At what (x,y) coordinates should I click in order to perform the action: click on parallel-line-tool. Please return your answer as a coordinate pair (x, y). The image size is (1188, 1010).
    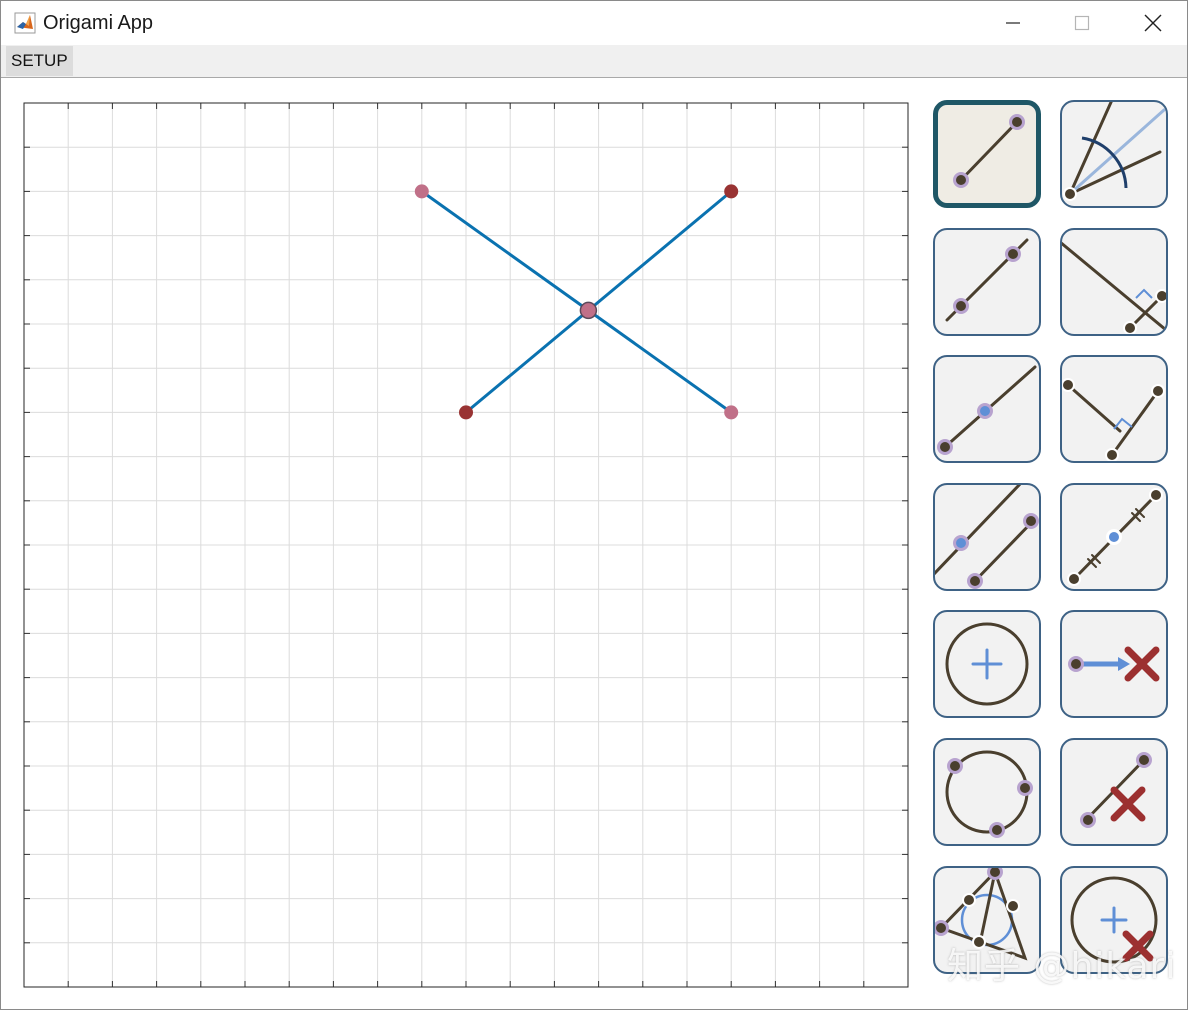
    Looking at the image, I should click on (987, 536).